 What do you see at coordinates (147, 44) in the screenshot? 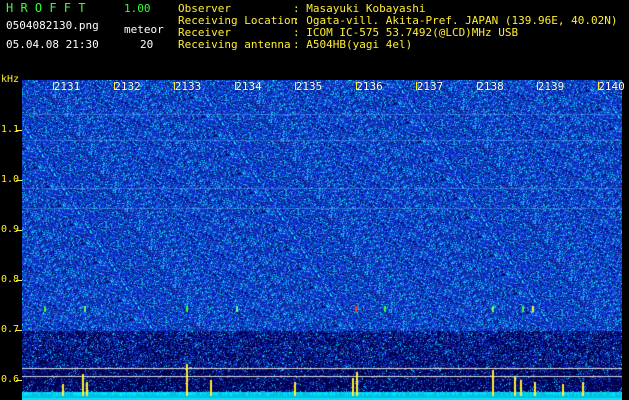
I see `meteor-count: 20` at bounding box center [147, 44].